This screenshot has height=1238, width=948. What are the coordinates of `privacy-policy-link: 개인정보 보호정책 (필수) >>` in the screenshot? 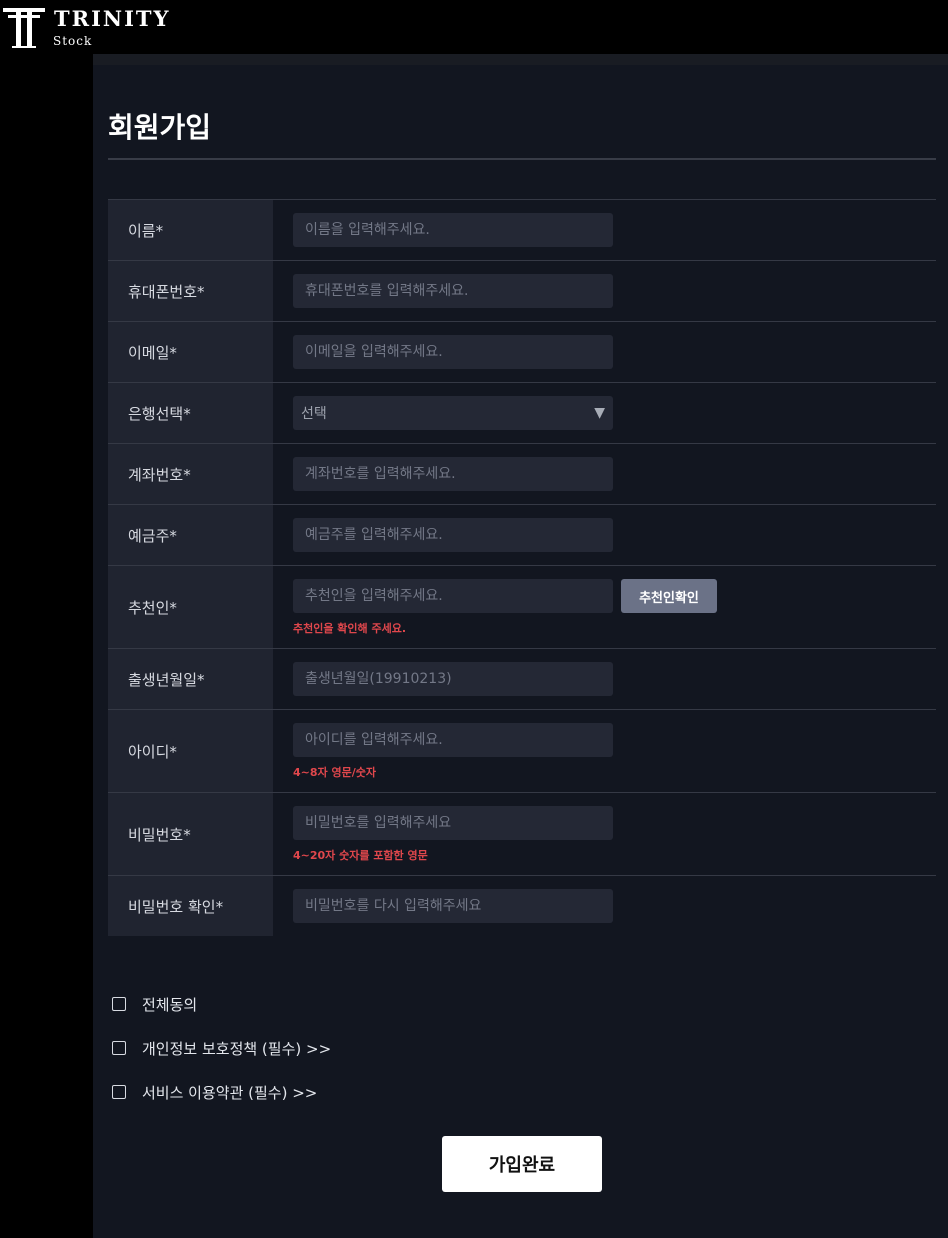 It's located at (236, 1048).